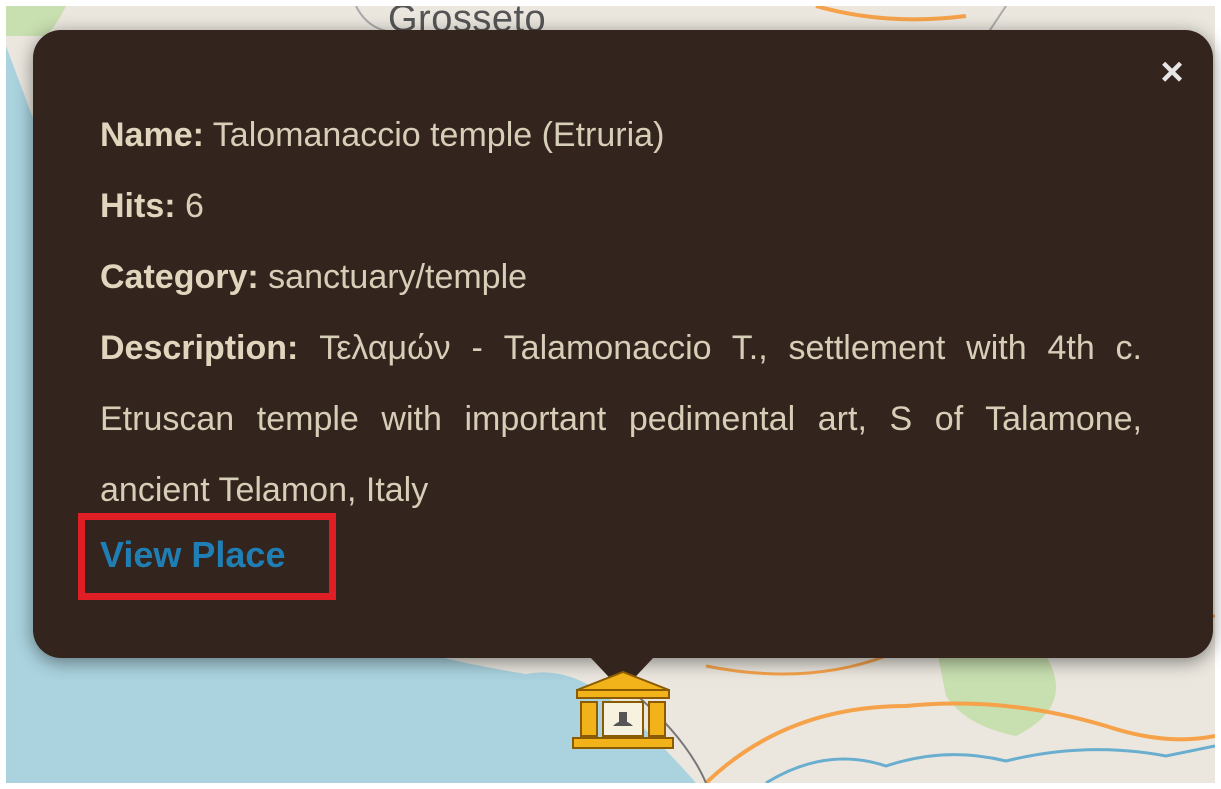 The height and width of the screenshot is (789, 1221). Describe the element at coordinates (1172, 72) in the screenshot. I see `close-button: ×` at that location.